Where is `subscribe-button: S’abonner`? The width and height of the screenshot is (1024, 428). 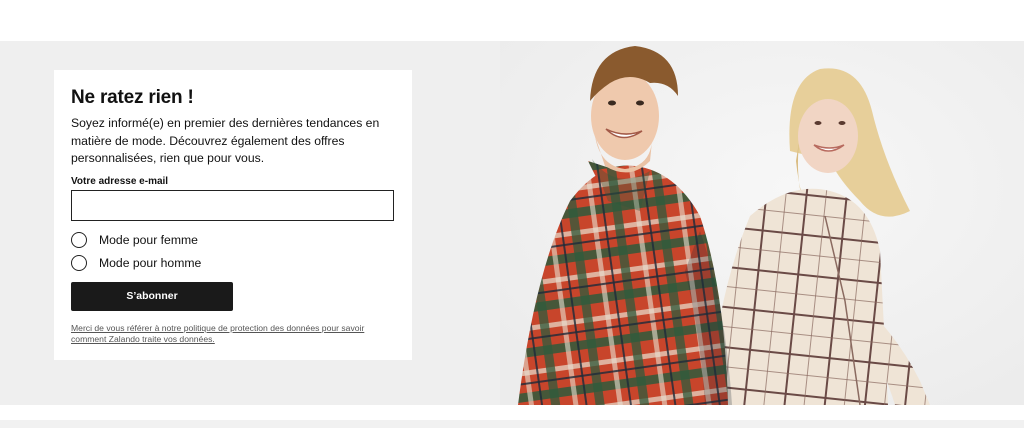 subscribe-button: S’abonner is located at coordinates (152, 296).